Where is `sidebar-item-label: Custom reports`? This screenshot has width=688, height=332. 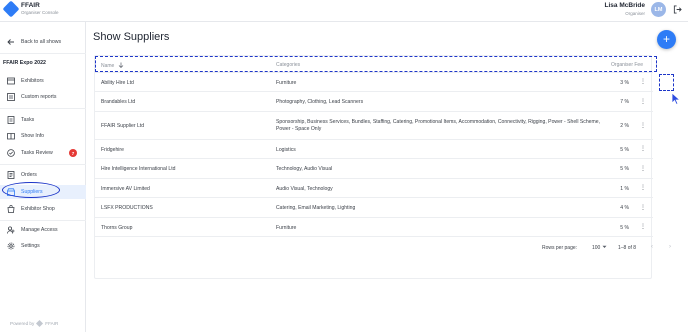
sidebar-item-label: Custom reports is located at coordinates (39, 97).